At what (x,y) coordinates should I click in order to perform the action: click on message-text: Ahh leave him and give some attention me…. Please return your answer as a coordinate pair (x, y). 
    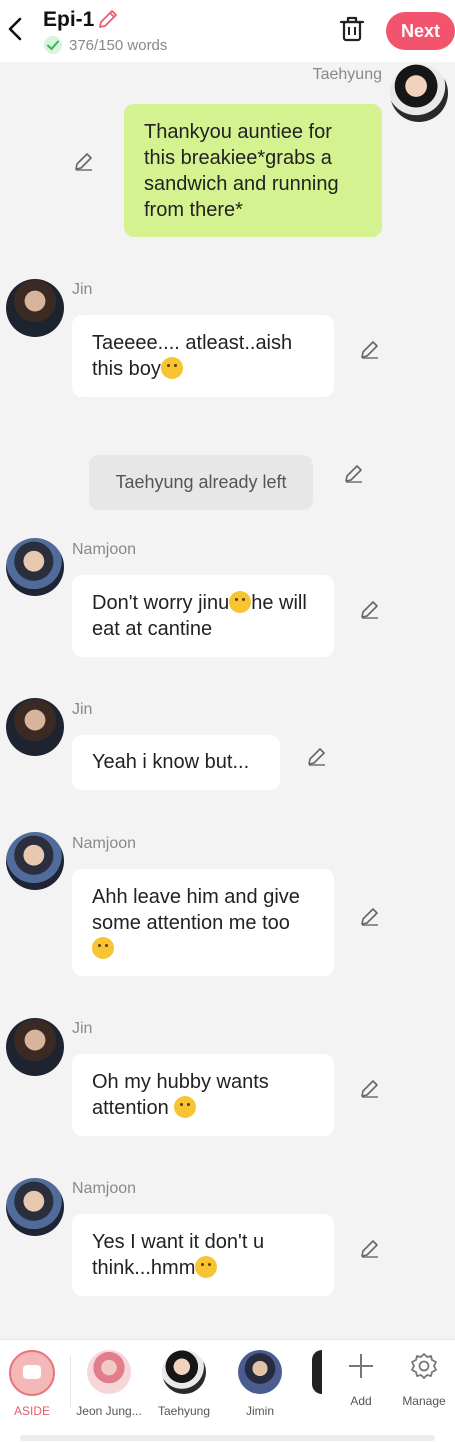
    Looking at the image, I should click on (196, 910).